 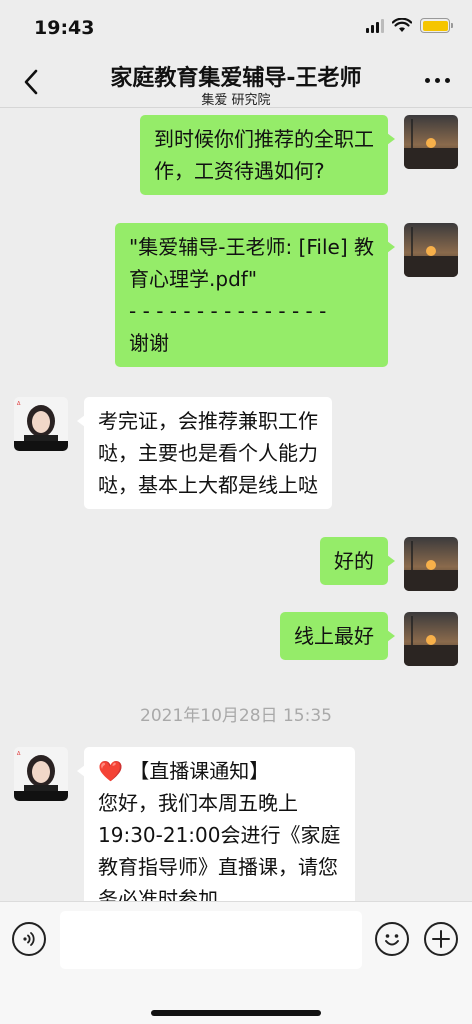 I want to click on back-button, so click(x=31, y=82).